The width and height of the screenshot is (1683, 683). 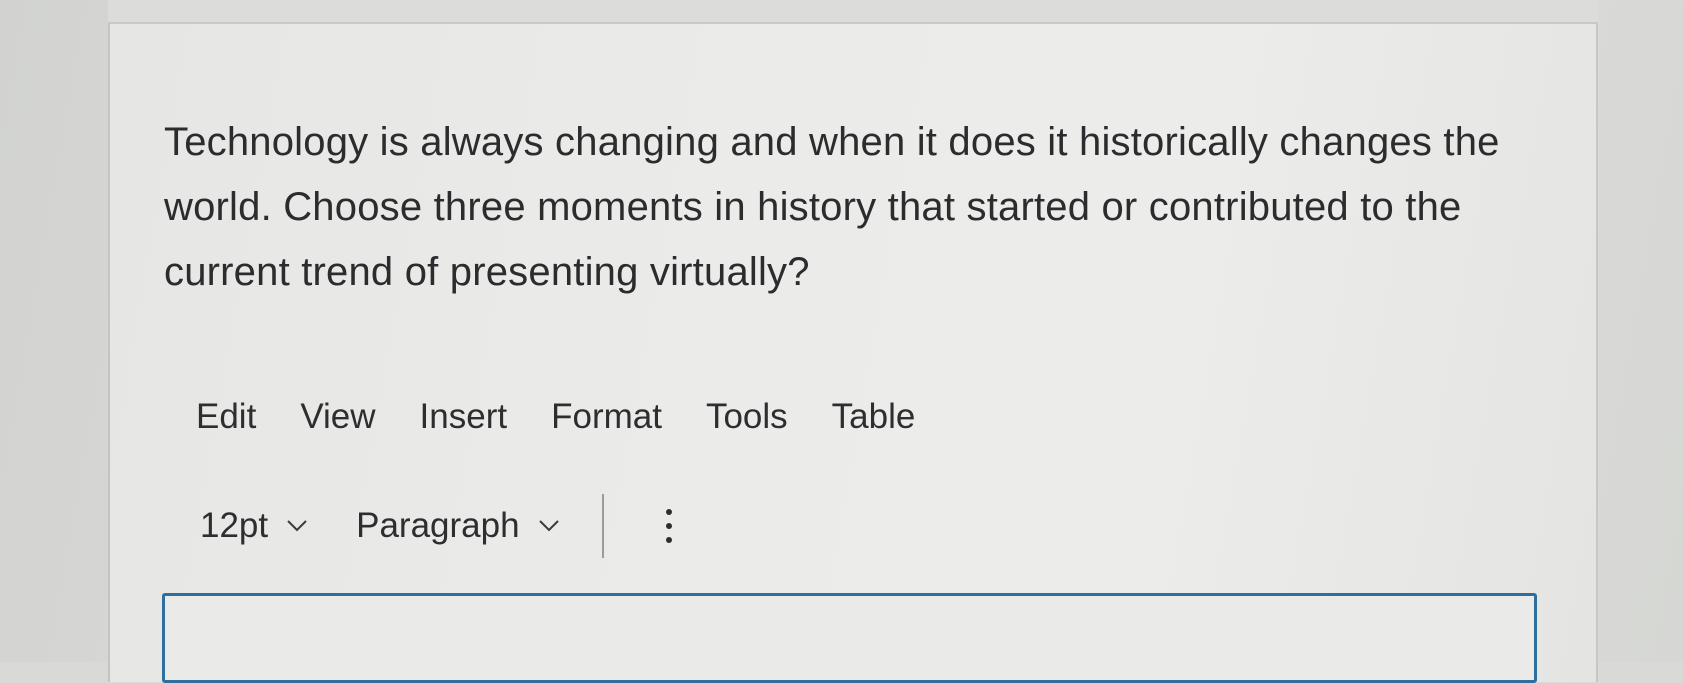 What do you see at coordinates (464, 417) in the screenshot?
I see `menu-insert: Insert` at bounding box center [464, 417].